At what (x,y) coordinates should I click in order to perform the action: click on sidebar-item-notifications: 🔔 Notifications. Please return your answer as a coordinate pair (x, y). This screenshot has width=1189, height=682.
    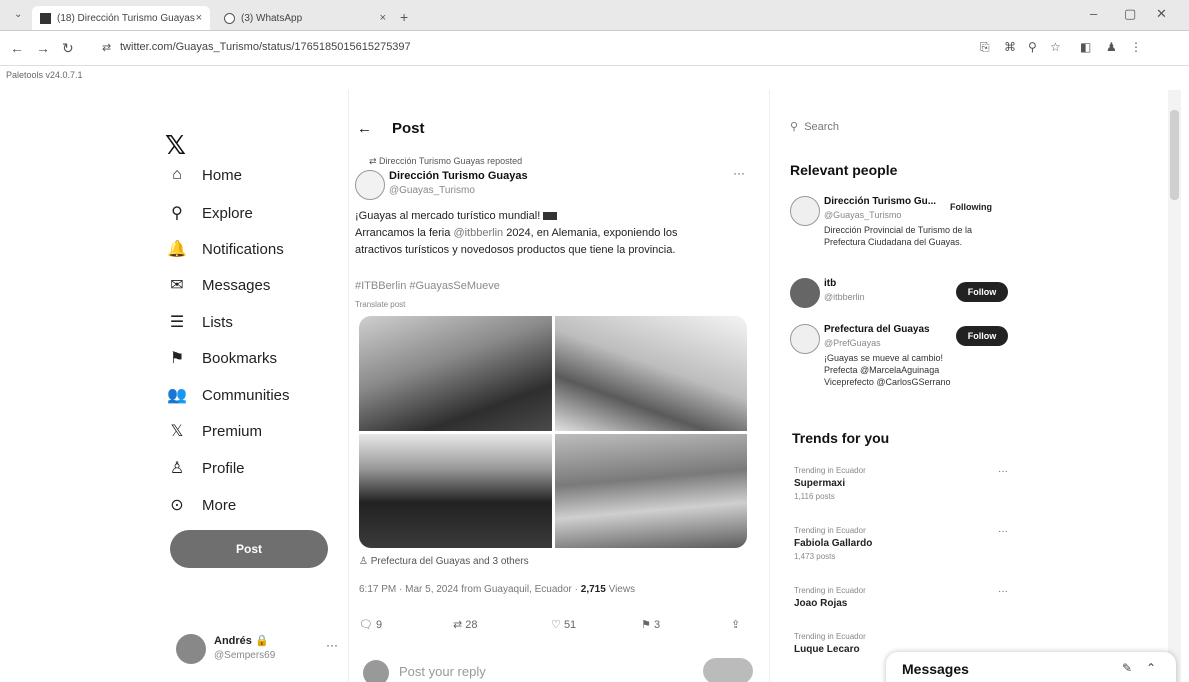
    Looking at the image, I should click on (225, 249).